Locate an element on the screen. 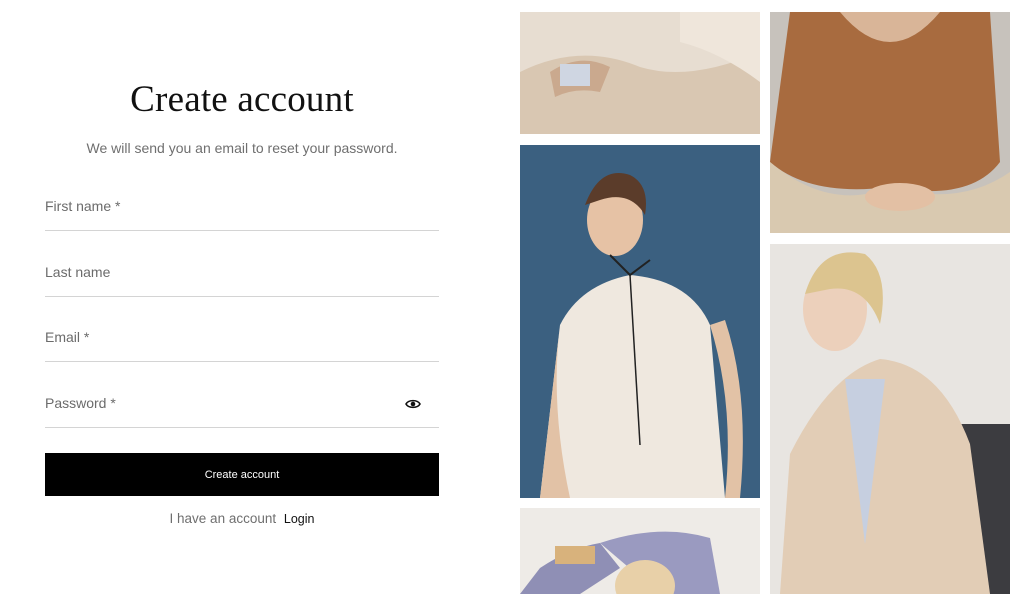 This screenshot has height=605, width=1024. photo-beige-suit-closeup is located at coordinates (640, 73).